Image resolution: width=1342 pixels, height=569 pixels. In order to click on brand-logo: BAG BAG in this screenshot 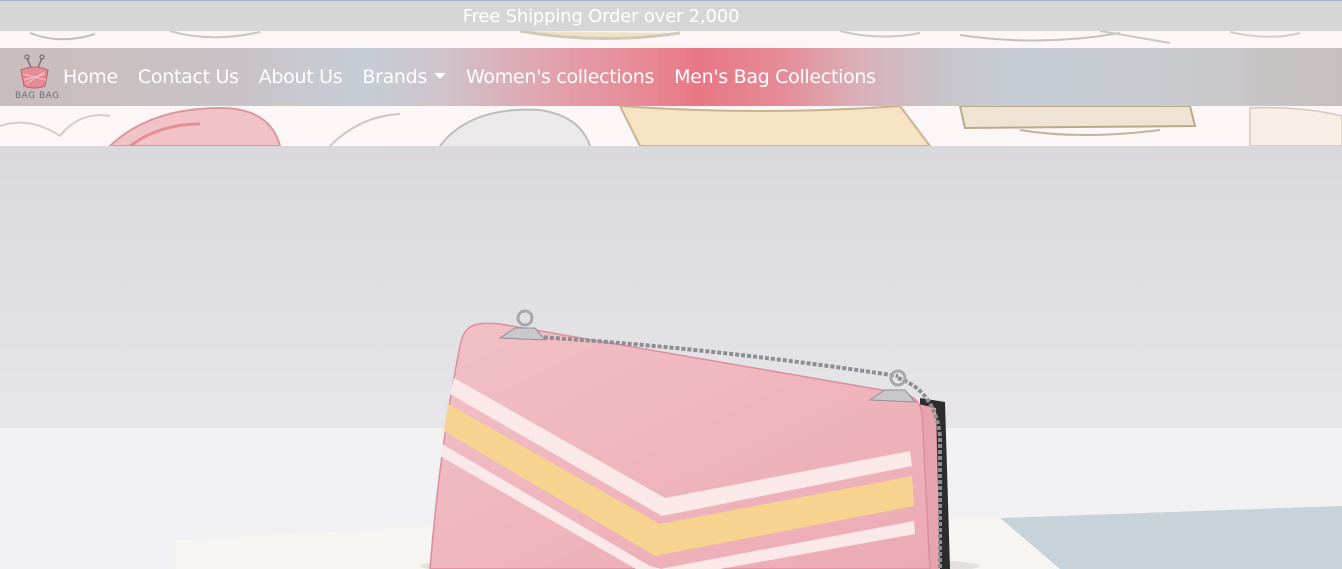, I will do `click(36, 76)`.